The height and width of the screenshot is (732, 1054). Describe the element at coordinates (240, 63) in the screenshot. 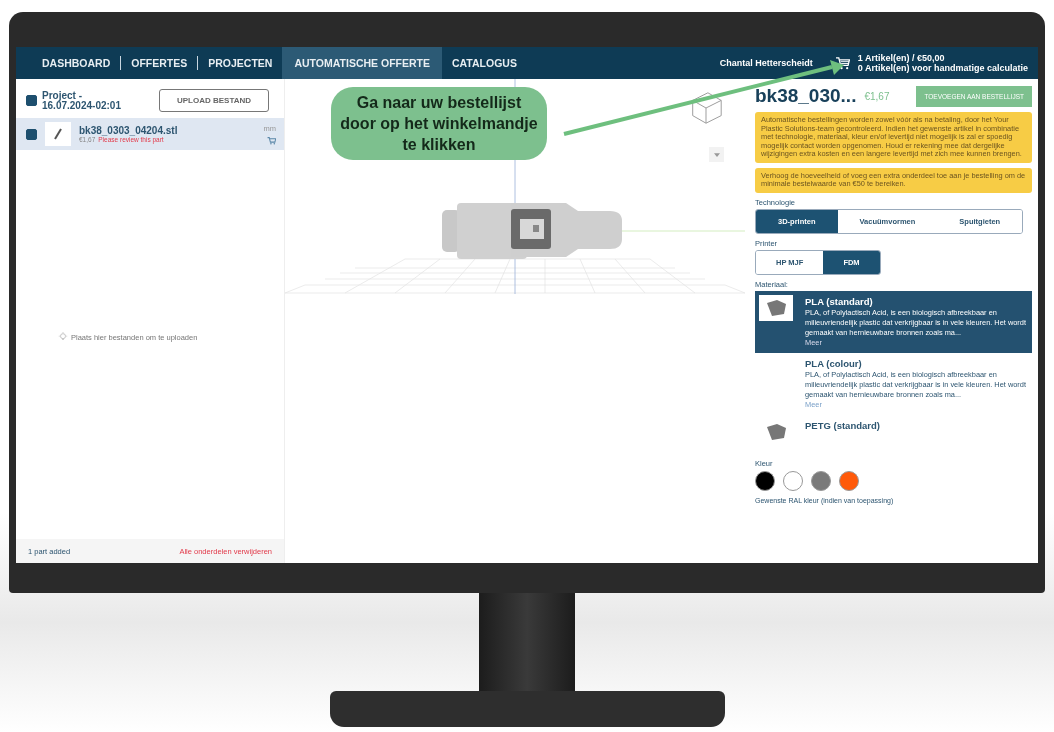

I see `nav-tab: PROJECTEN` at that location.